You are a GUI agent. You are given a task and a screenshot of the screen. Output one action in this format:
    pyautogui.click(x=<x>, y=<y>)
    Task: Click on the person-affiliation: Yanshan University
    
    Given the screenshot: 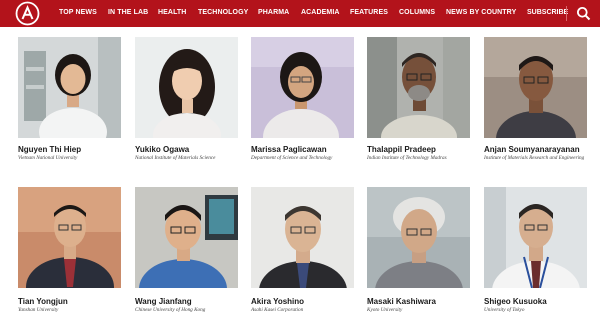 What is the action you would take?
    pyautogui.click(x=38, y=310)
    